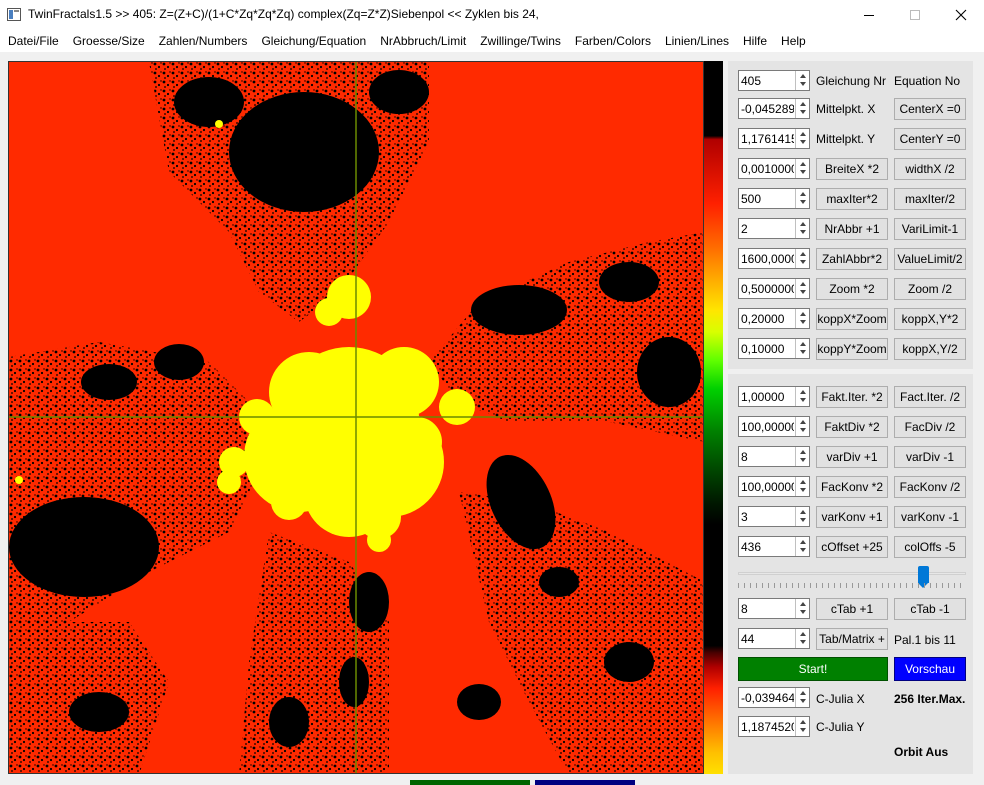 This screenshot has height=785, width=984. Describe the element at coordinates (930, 169) in the screenshot. I see `width-half-button: widthX /2` at that location.